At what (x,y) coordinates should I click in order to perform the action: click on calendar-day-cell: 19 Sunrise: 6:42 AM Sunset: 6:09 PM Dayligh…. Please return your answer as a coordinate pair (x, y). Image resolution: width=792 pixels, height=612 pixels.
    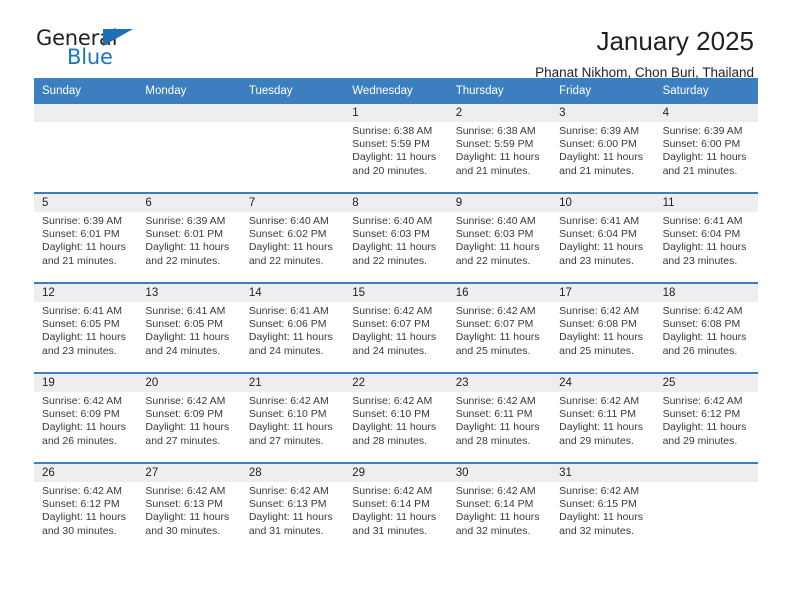
    Looking at the image, I should click on (86, 418).